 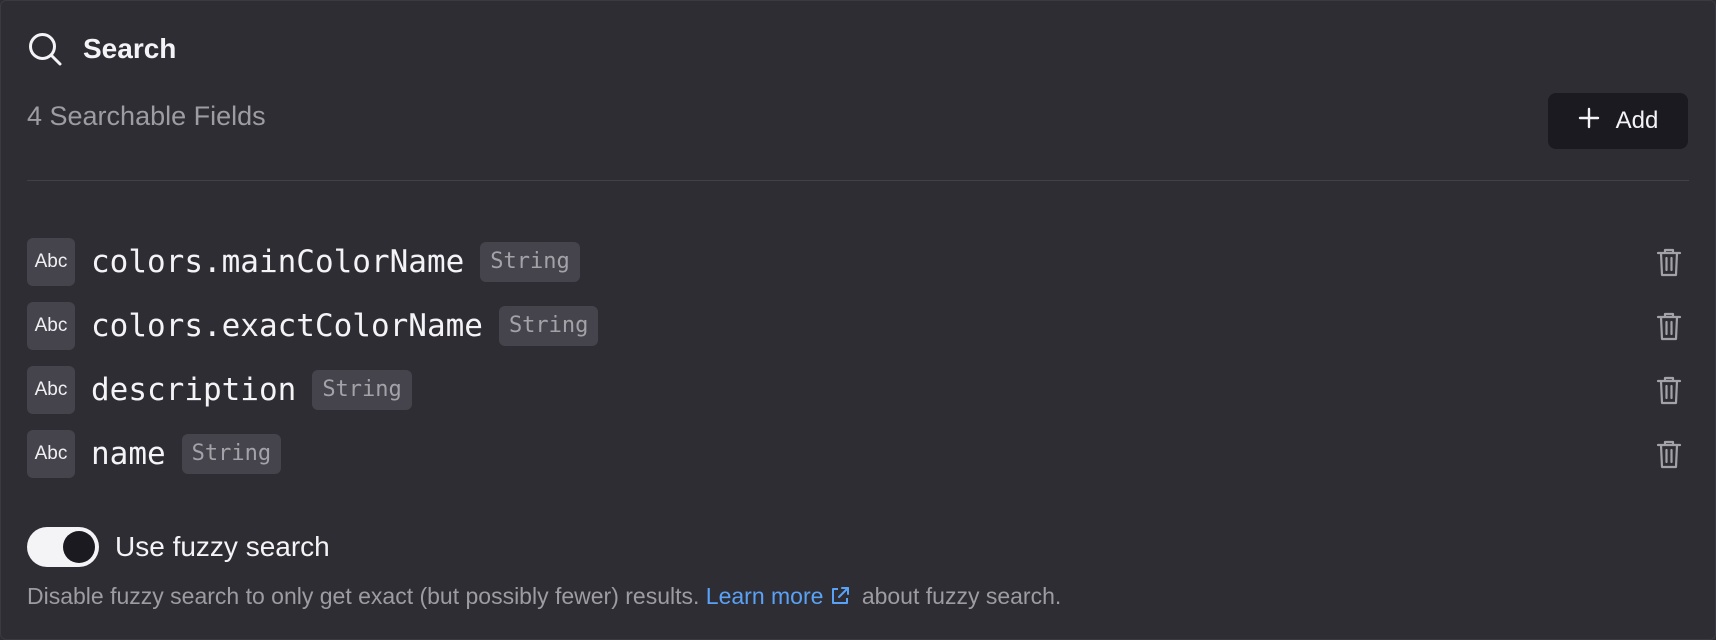 I want to click on plus-icon, so click(x=1589, y=121).